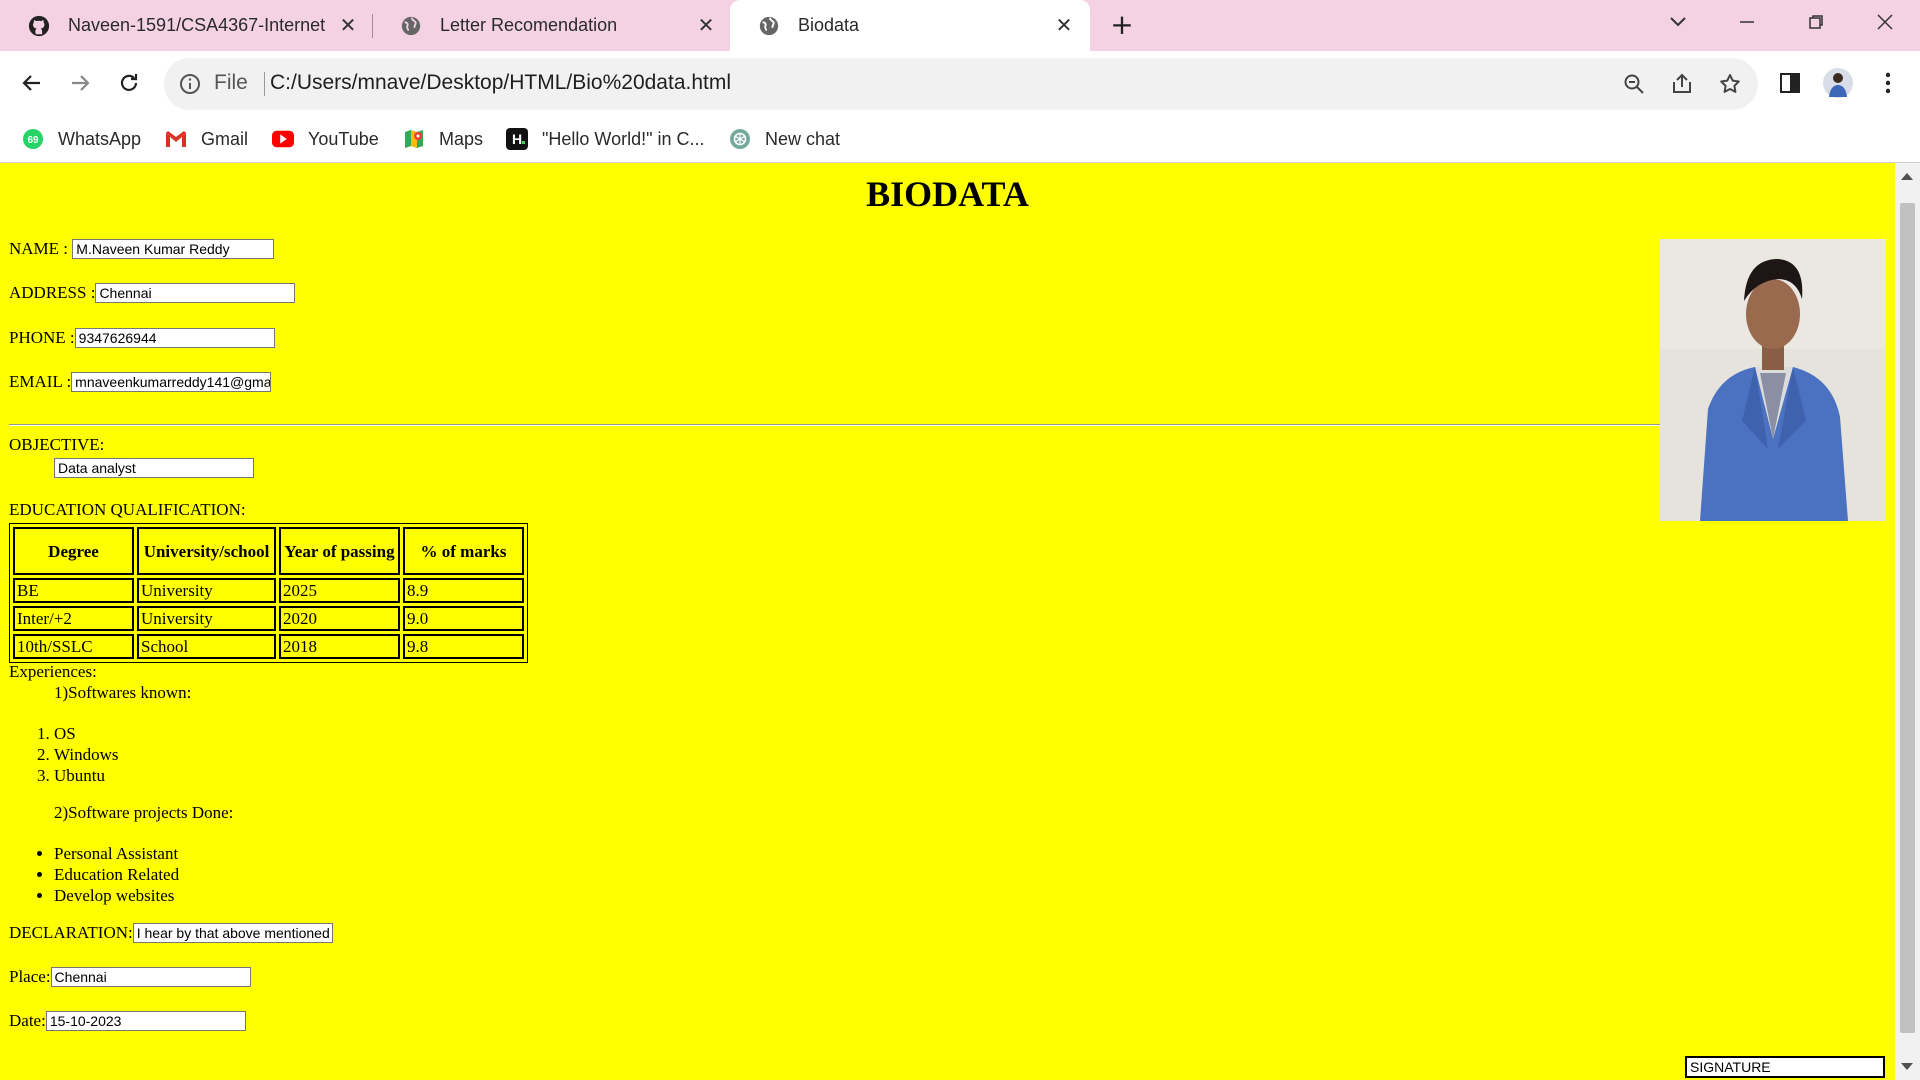  I want to click on tab-letter-recomendation: Letter Recomendation ✕, so click(550, 25).